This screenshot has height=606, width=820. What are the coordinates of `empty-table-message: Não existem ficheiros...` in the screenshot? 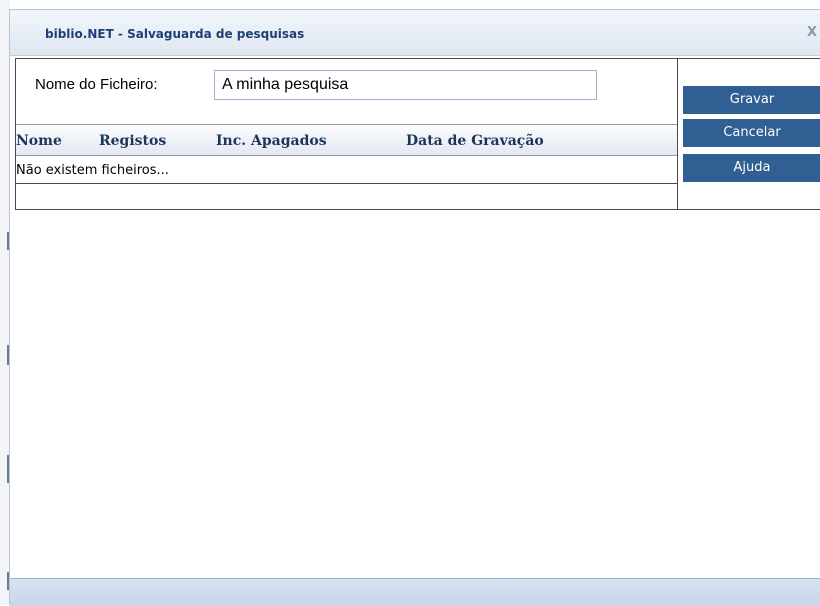 It's located at (92, 170).